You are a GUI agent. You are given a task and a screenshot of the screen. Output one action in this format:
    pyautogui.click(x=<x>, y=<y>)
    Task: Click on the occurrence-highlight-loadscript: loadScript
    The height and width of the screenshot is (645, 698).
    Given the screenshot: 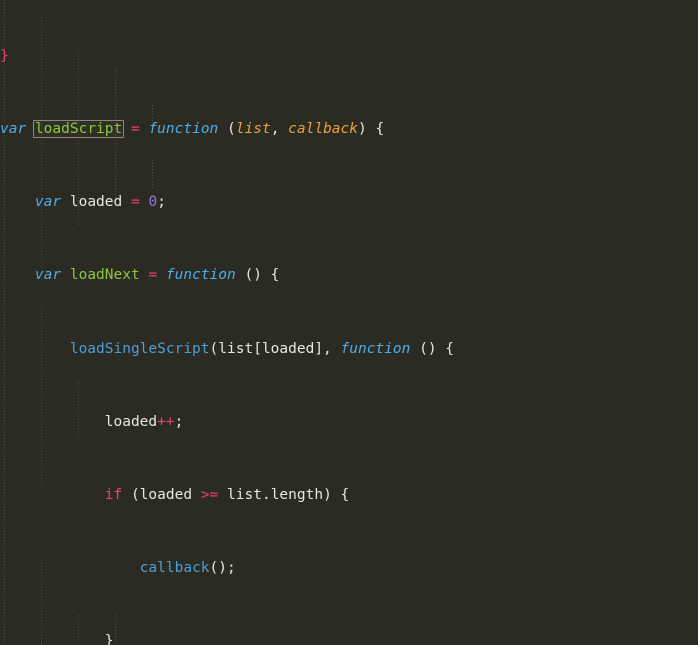 What is the action you would take?
    pyautogui.click(x=78, y=129)
    